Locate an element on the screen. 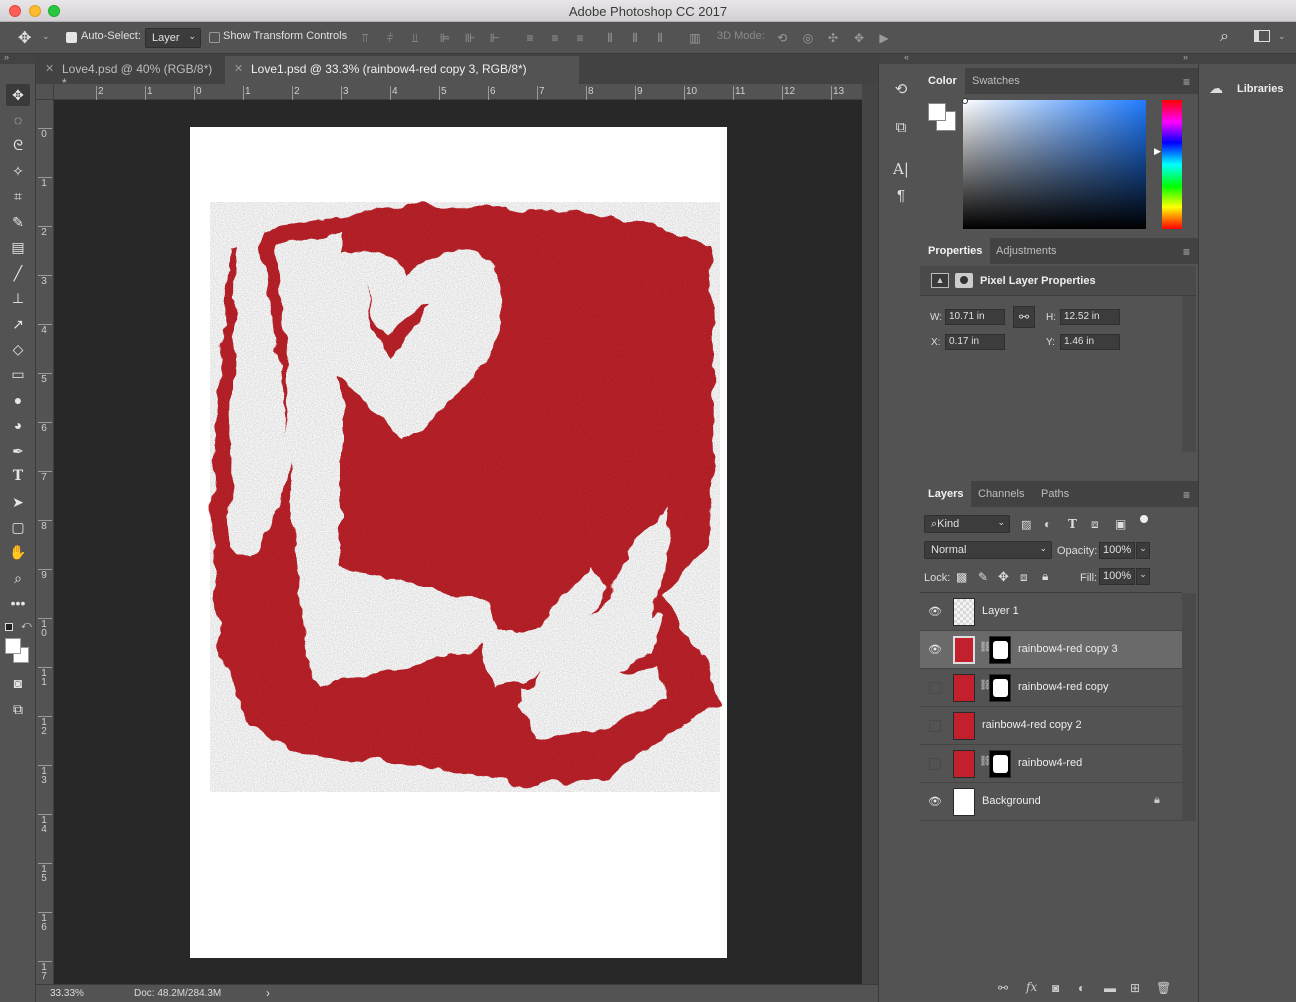 This screenshot has width=1296, height=1002. pen-tool-icon: ✒ is located at coordinates (18, 451).